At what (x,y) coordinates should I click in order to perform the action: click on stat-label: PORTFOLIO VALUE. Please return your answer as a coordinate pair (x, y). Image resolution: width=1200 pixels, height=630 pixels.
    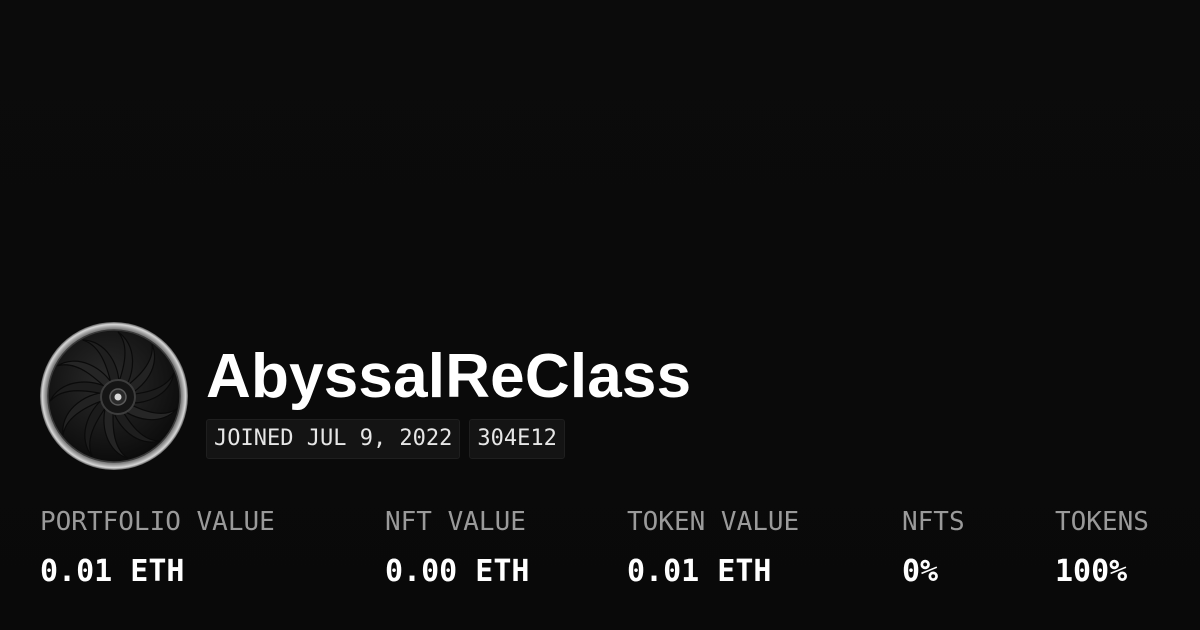
    Looking at the image, I should click on (157, 522).